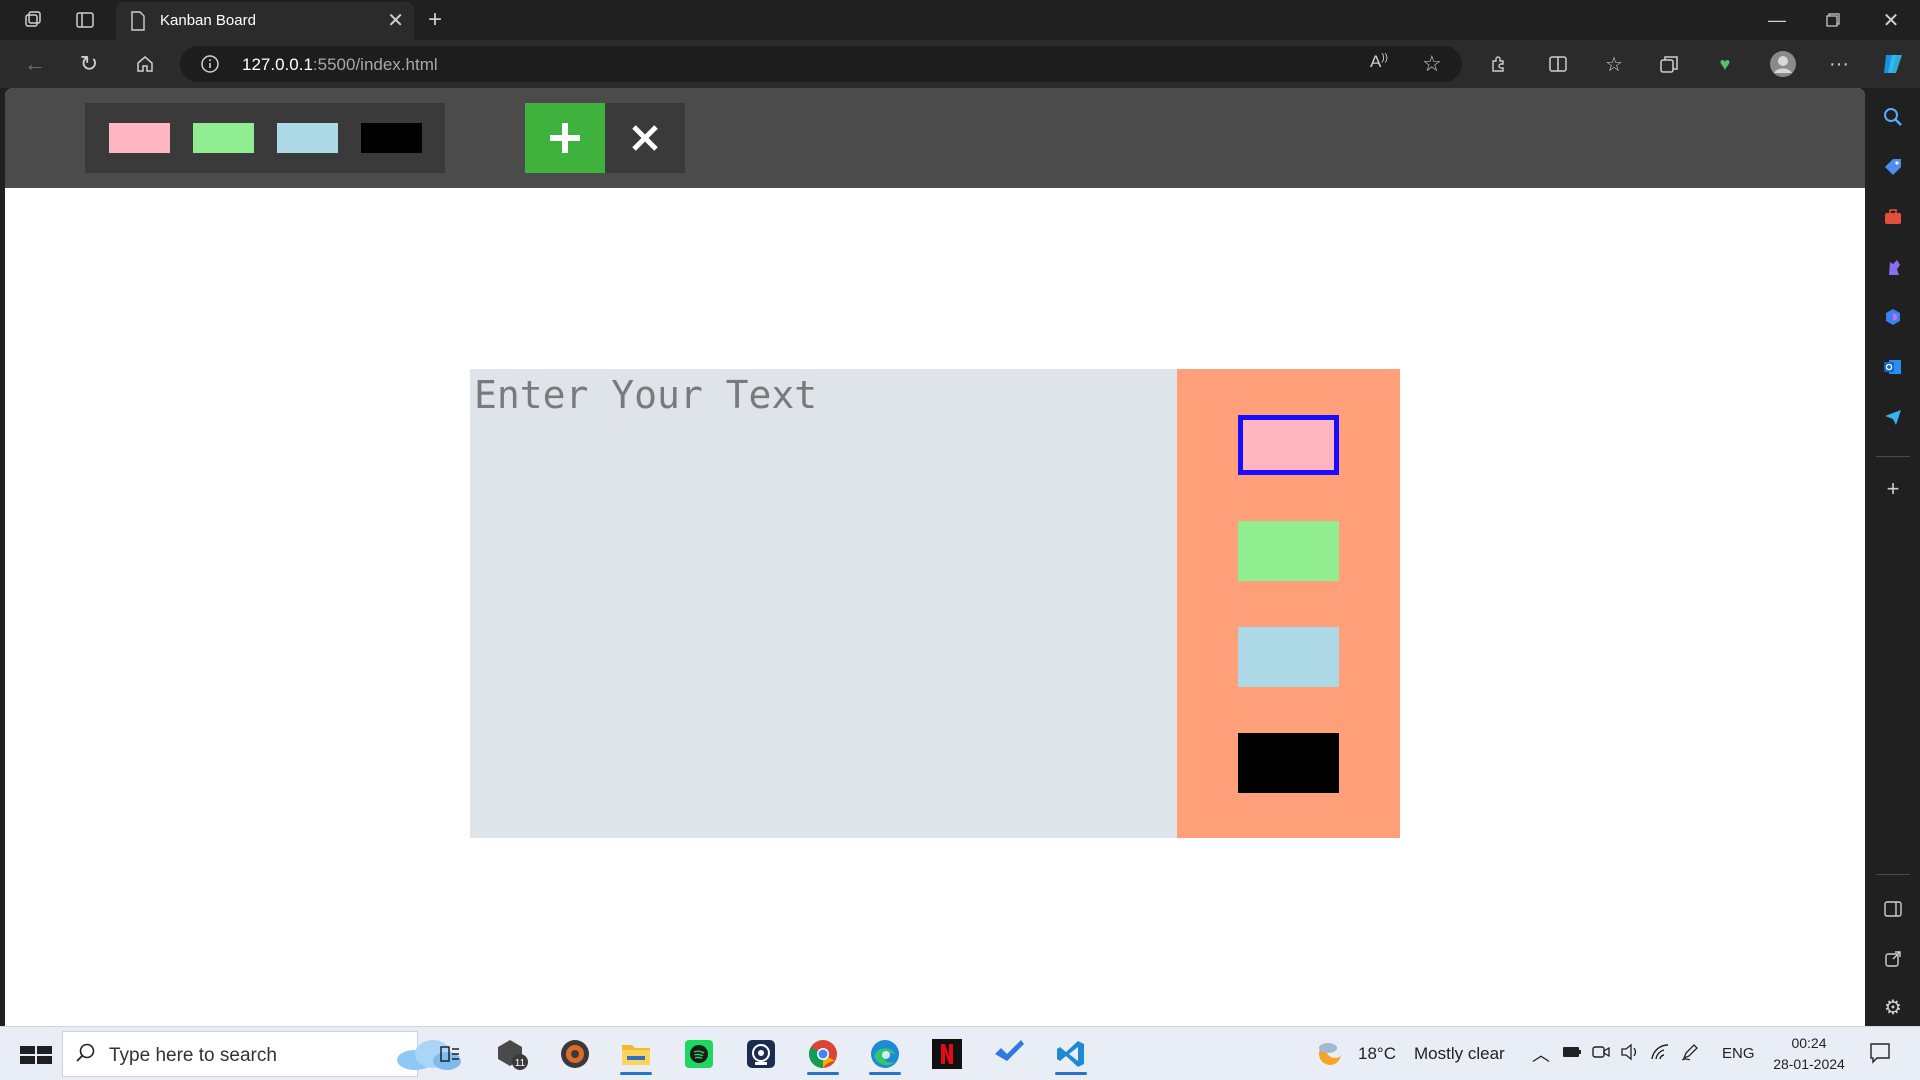 The image size is (1920, 1080). Describe the element at coordinates (208, 20) in the screenshot. I see `tab-title: Kanban Board` at that location.